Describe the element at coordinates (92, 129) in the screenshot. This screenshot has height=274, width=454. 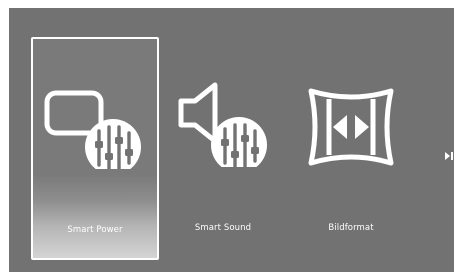
I see `smart-power-icon` at that location.